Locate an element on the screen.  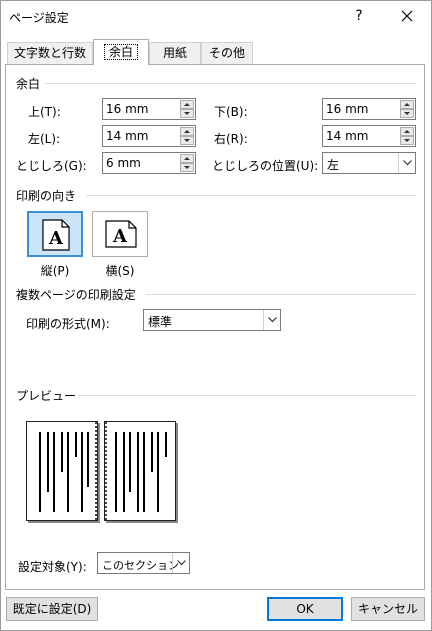
right-margin-up-button is located at coordinates (407, 131).